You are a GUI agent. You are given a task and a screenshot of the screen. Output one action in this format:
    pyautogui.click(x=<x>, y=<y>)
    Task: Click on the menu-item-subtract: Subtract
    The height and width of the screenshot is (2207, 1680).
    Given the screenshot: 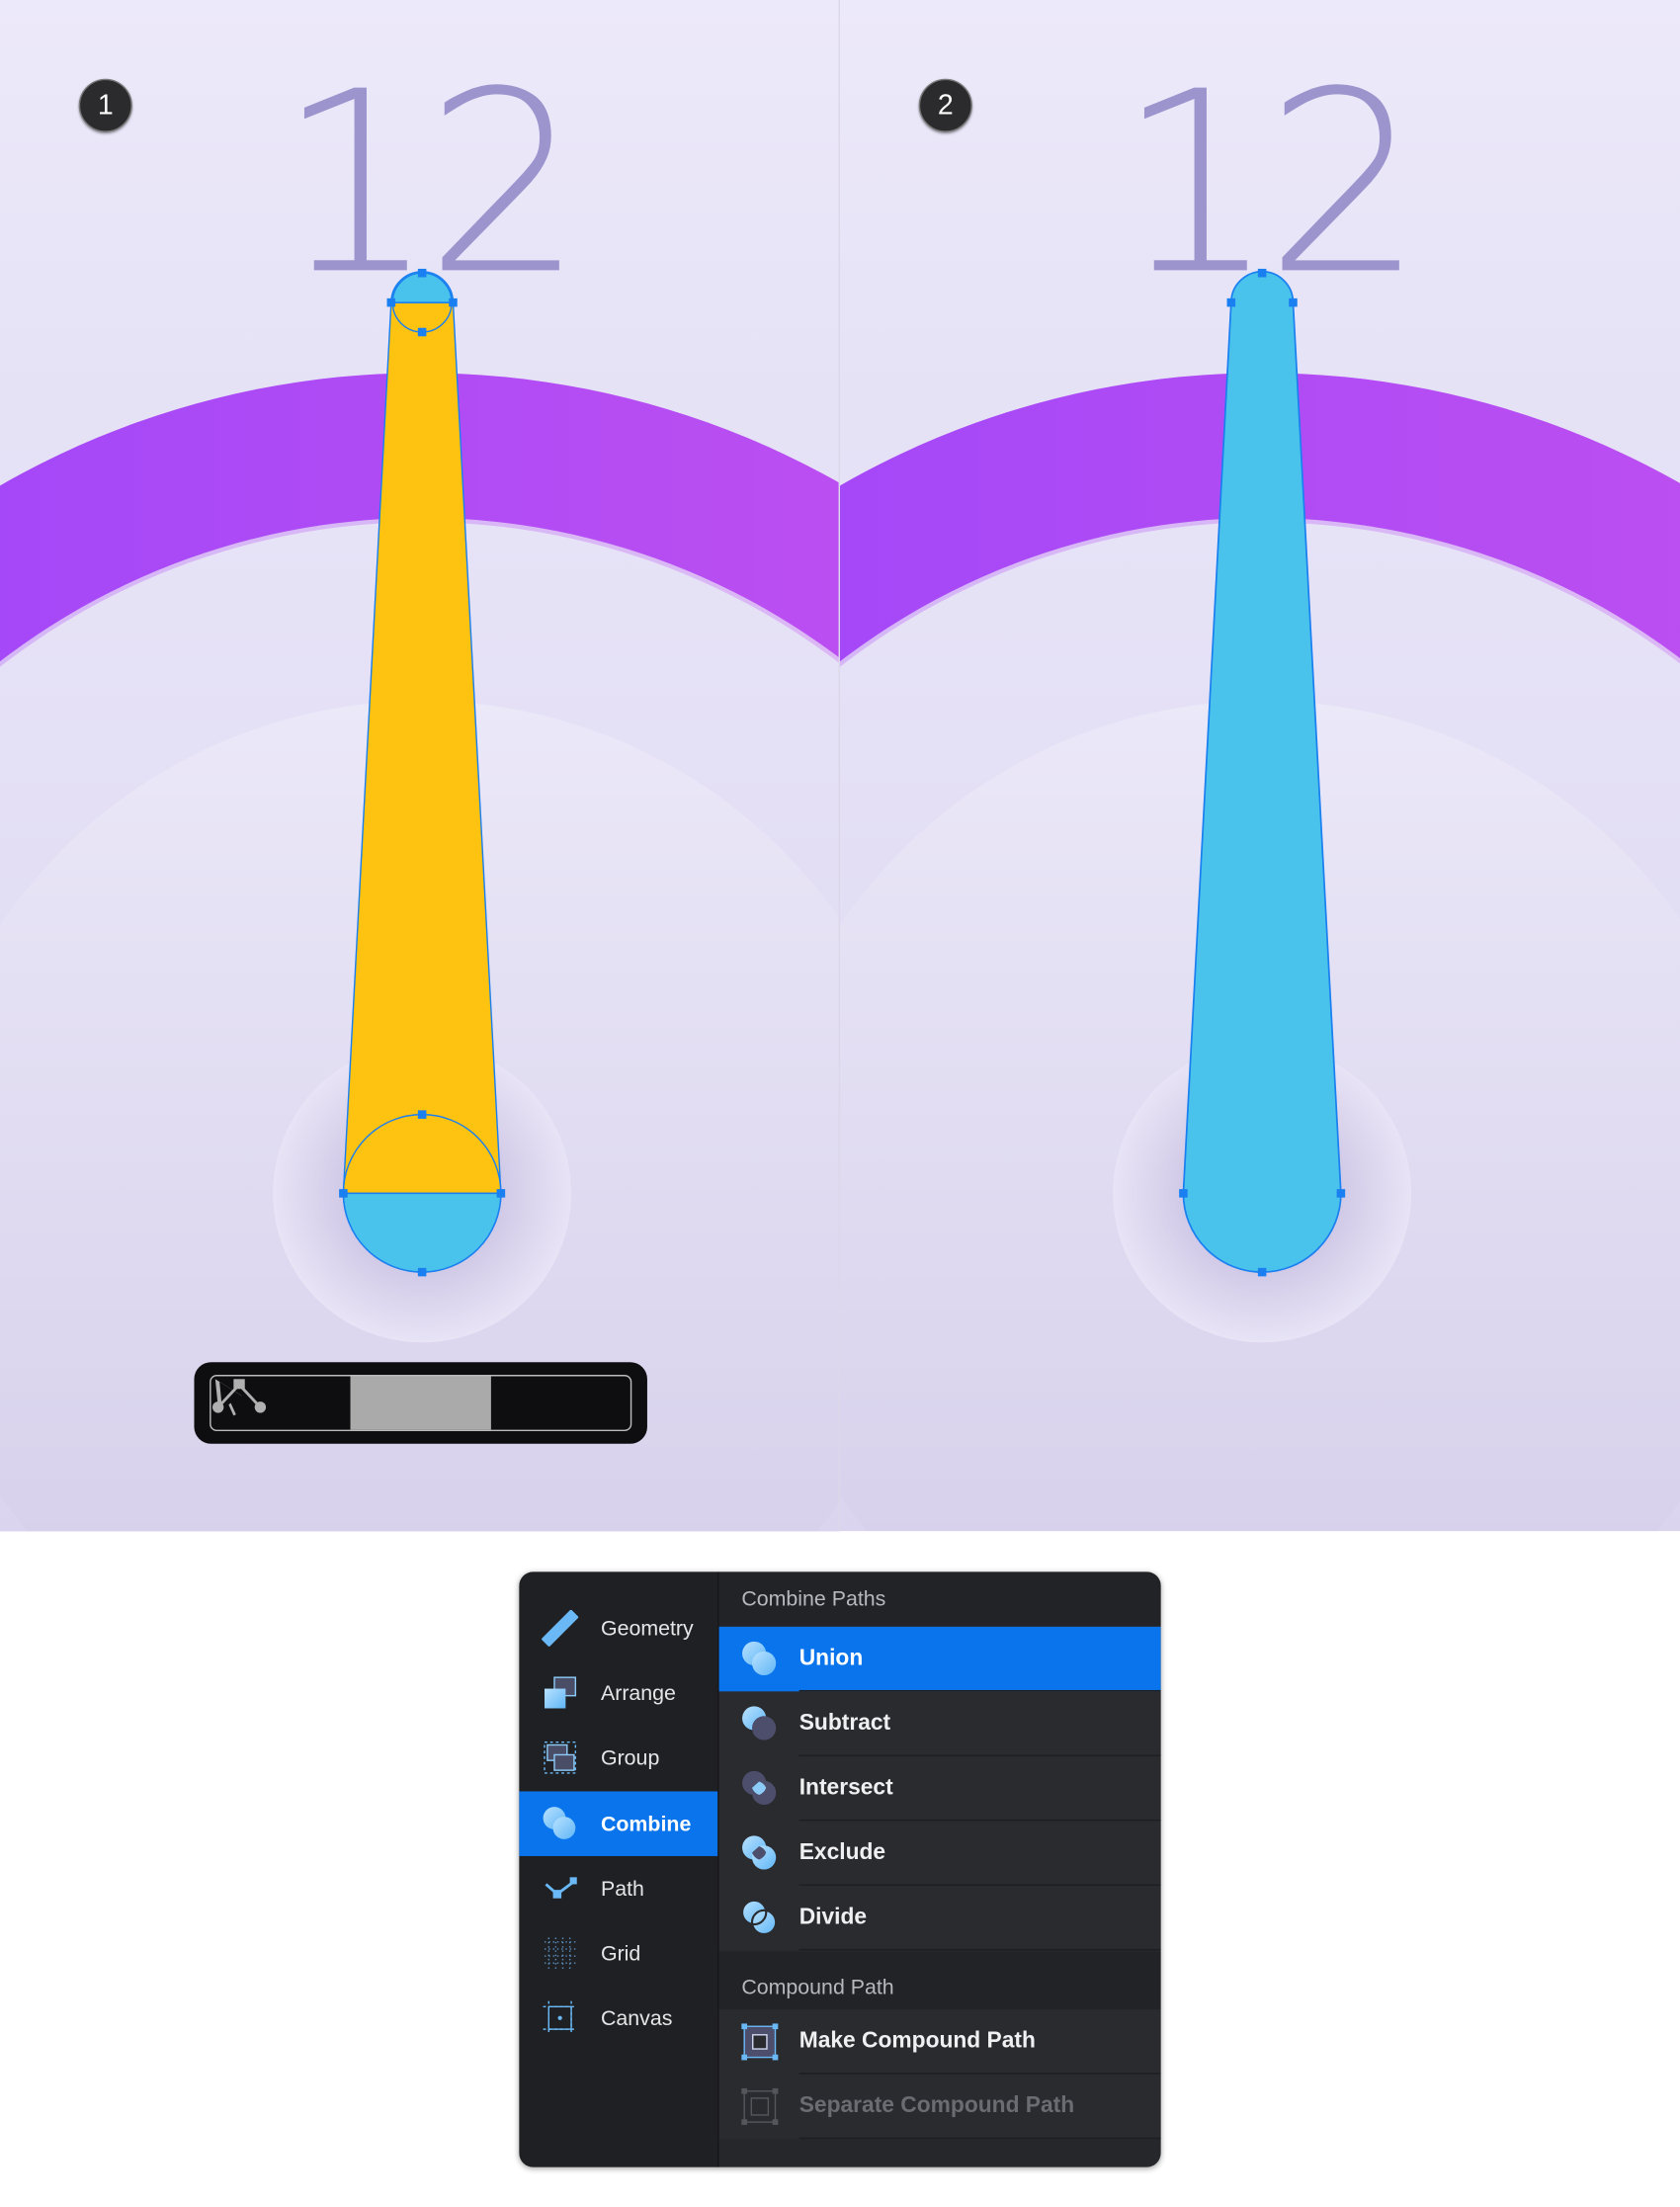 What is the action you would take?
    pyautogui.click(x=939, y=1724)
    